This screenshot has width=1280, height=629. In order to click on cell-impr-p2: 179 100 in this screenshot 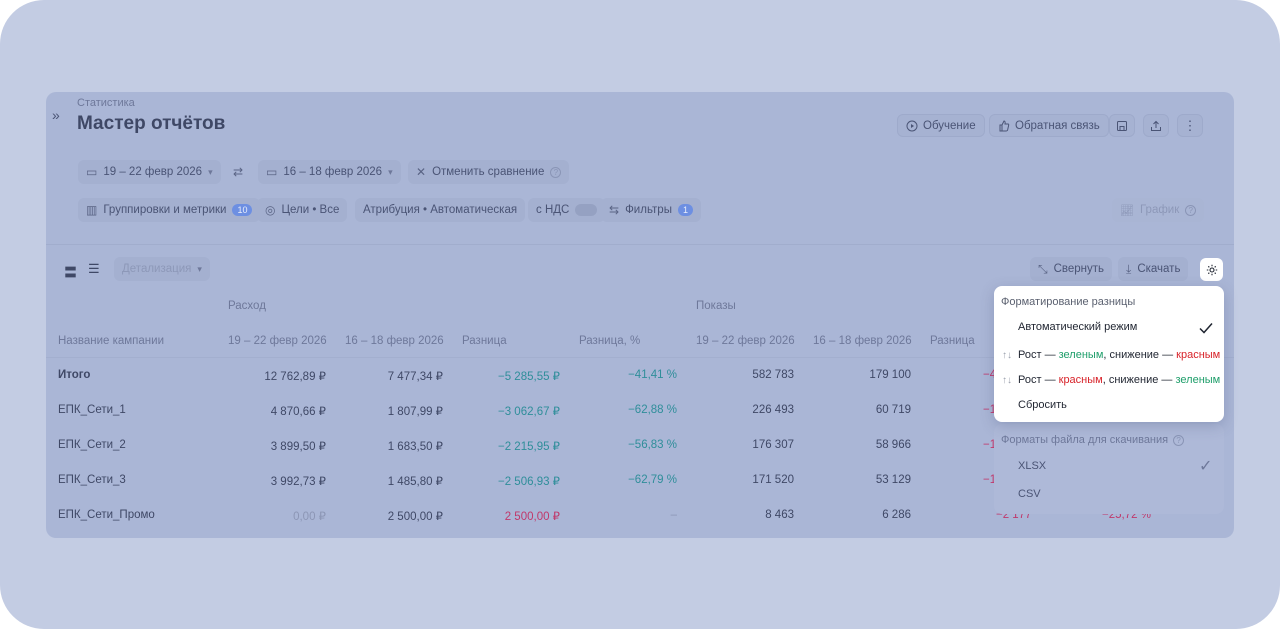, I will do `click(890, 375)`.